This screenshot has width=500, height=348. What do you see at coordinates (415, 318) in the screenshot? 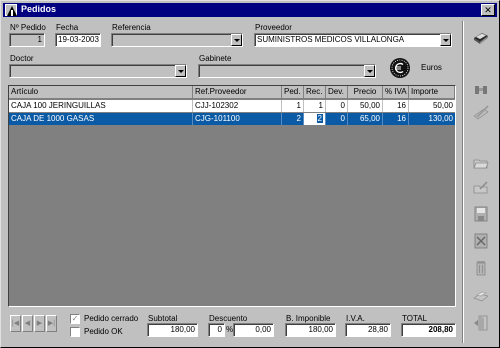
I see `total-label: TOTAL` at bounding box center [415, 318].